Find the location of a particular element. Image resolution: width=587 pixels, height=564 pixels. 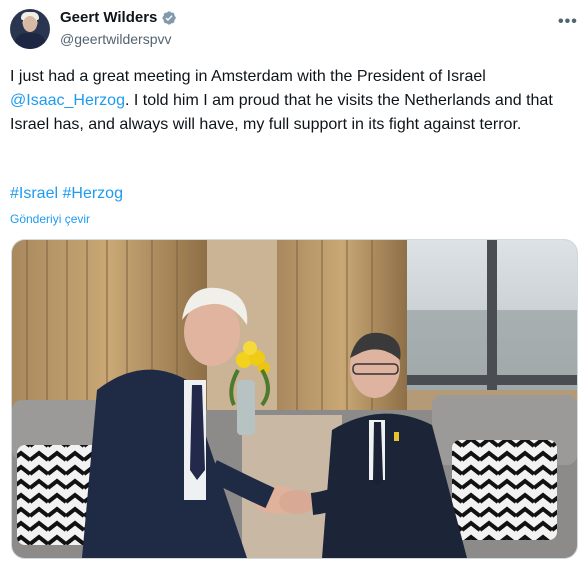

author-avatar is located at coordinates (30, 29).